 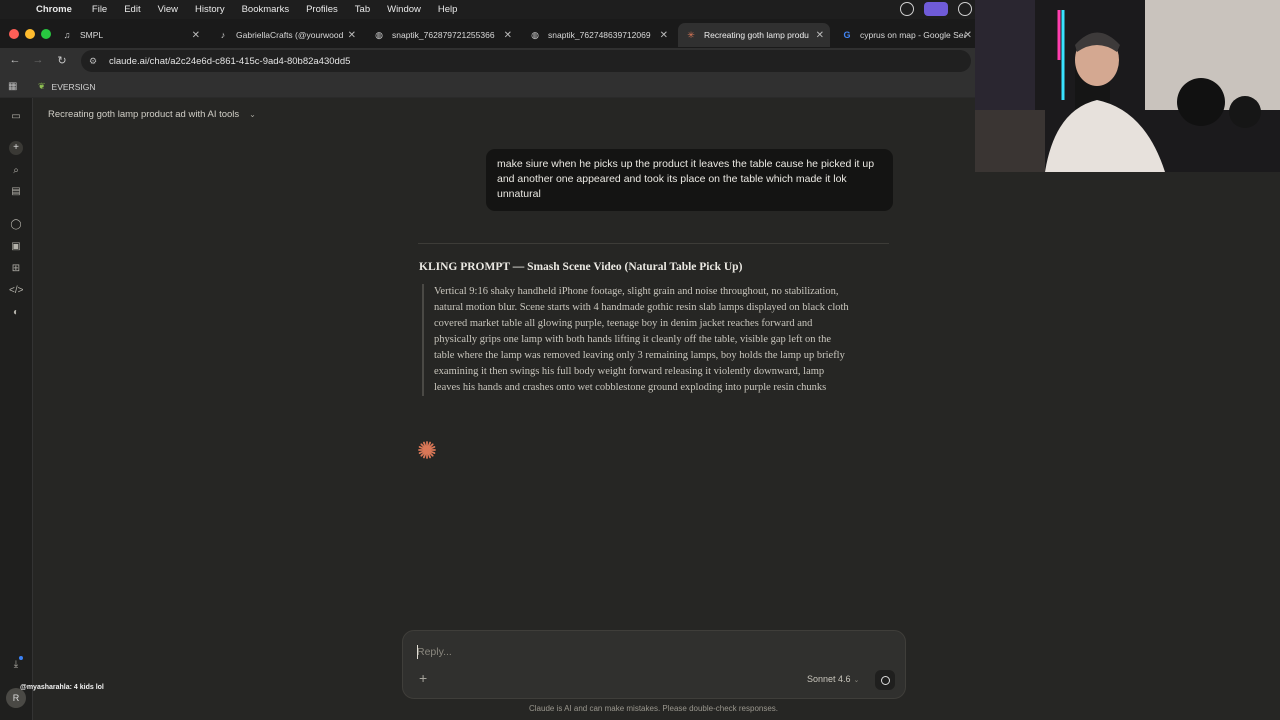 What do you see at coordinates (99, 9) in the screenshot?
I see `menu-file: File` at bounding box center [99, 9].